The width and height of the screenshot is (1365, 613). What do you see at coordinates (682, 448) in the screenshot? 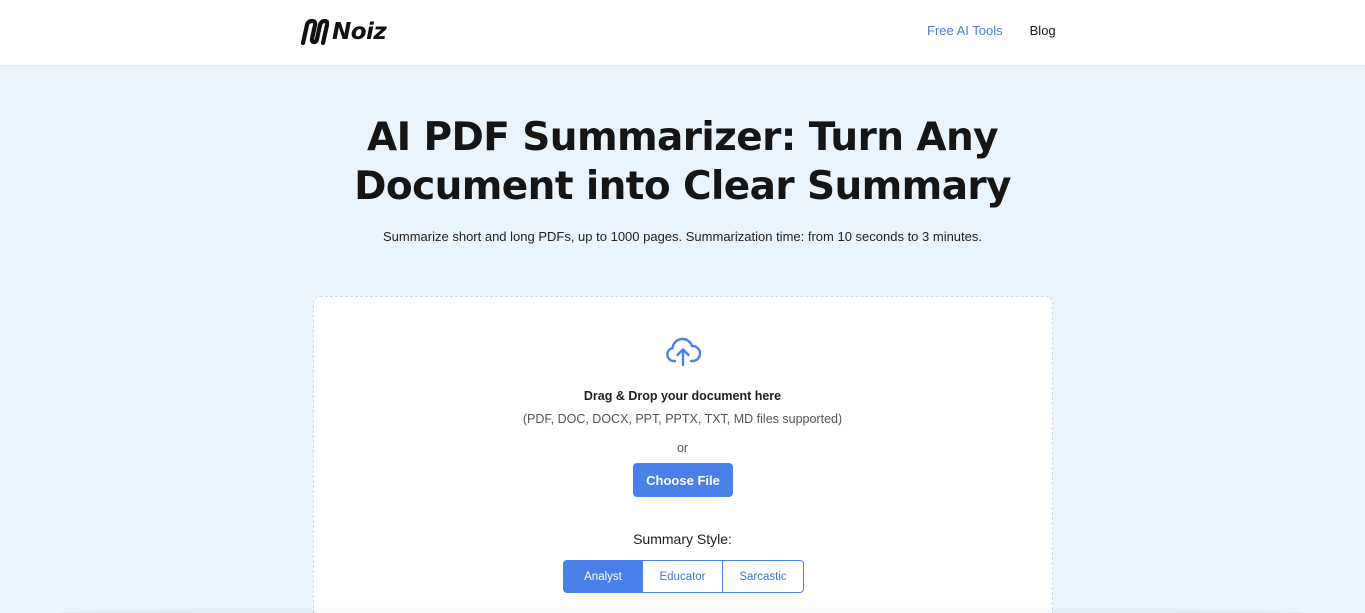
I see `or-divider-text: or` at bounding box center [682, 448].